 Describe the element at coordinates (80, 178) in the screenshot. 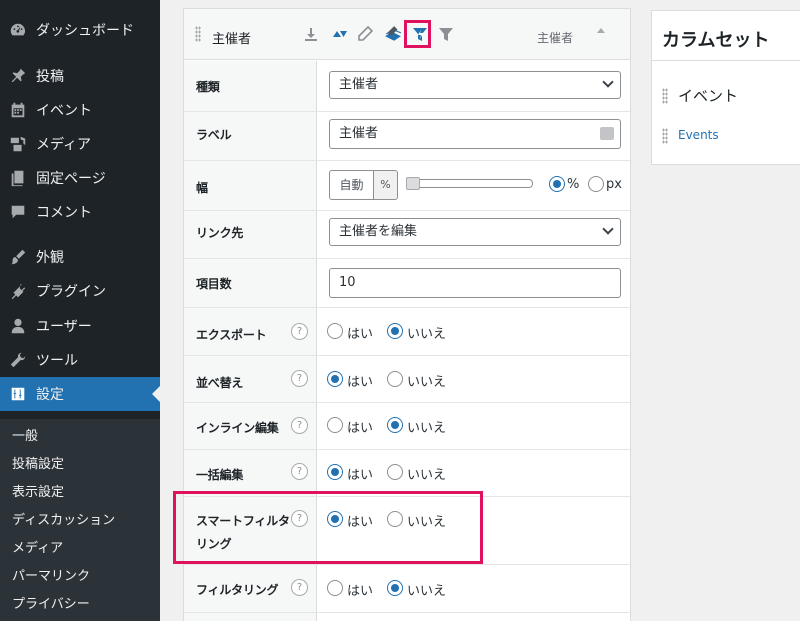

I see `sidebar-item-pages: 固定ページ` at that location.